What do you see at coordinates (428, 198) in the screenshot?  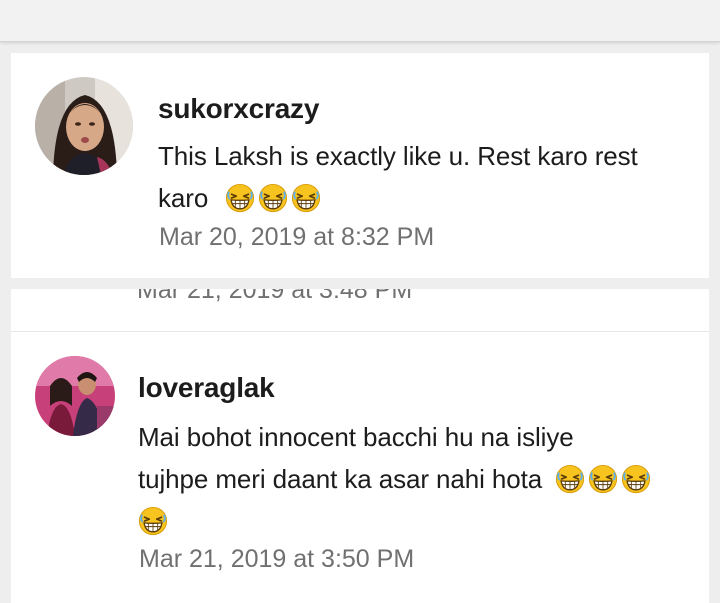 I see `comment-text-line: karo` at bounding box center [428, 198].